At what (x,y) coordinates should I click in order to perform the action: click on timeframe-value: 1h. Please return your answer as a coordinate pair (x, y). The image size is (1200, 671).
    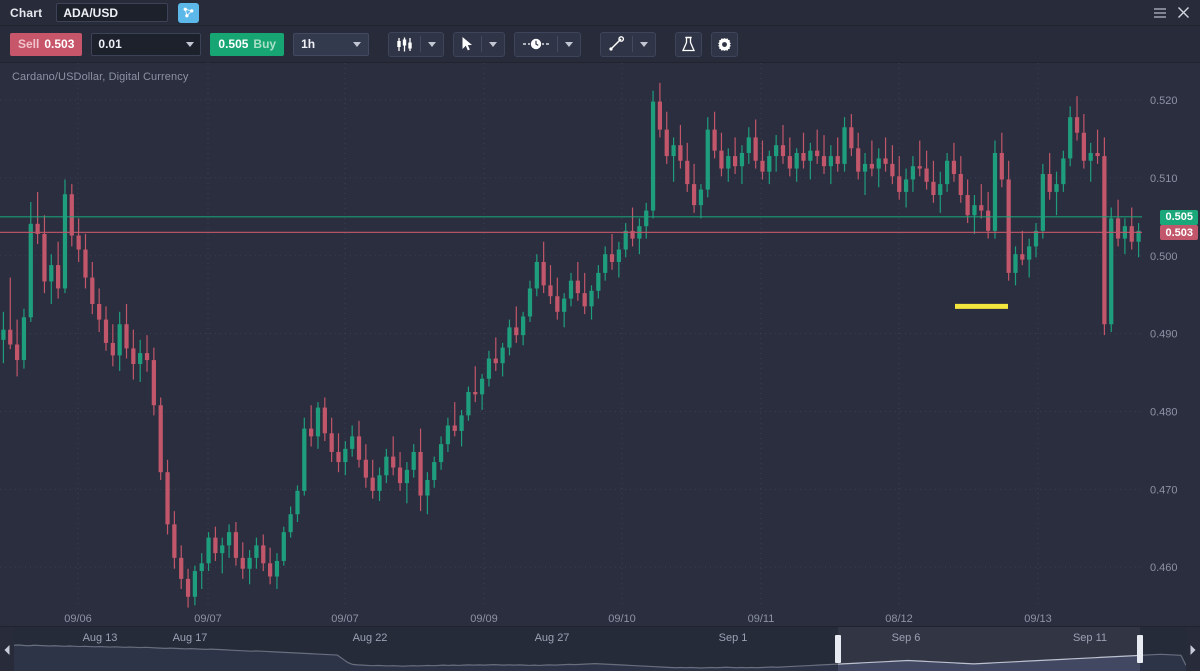
    Looking at the image, I should click on (308, 44).